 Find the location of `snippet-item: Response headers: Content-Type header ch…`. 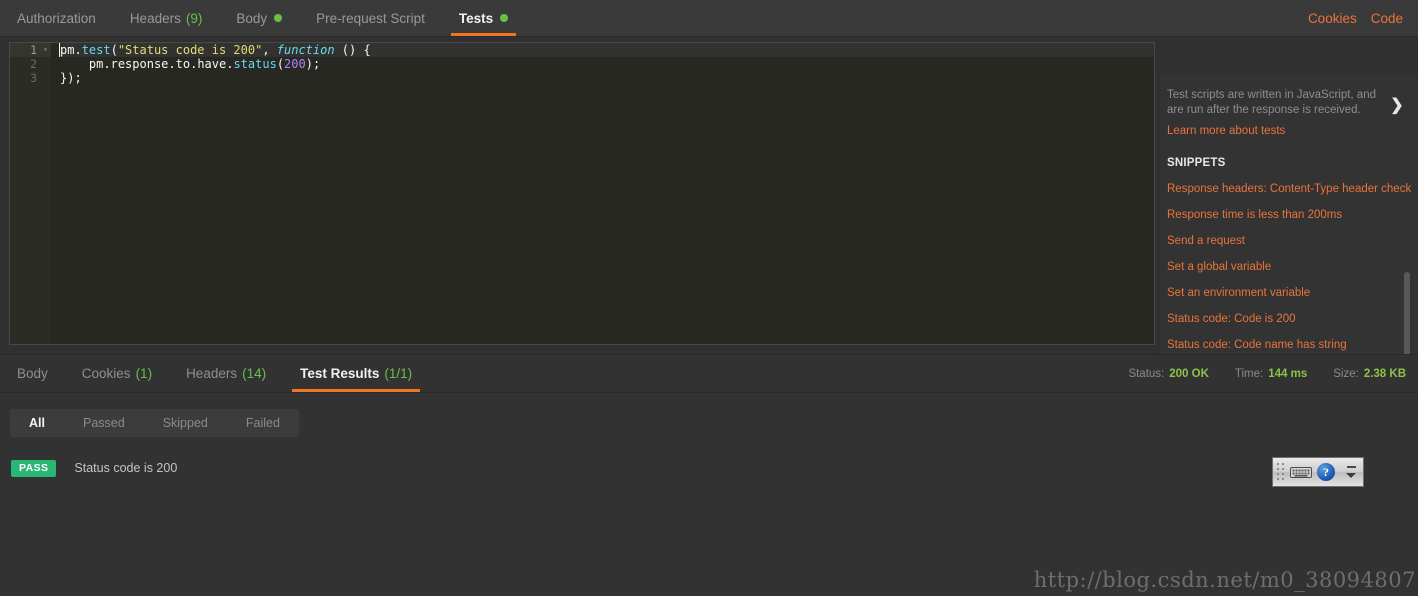

snippet-item: Response headers: Content-Type header ch… is located at coordinates (1289, 189).